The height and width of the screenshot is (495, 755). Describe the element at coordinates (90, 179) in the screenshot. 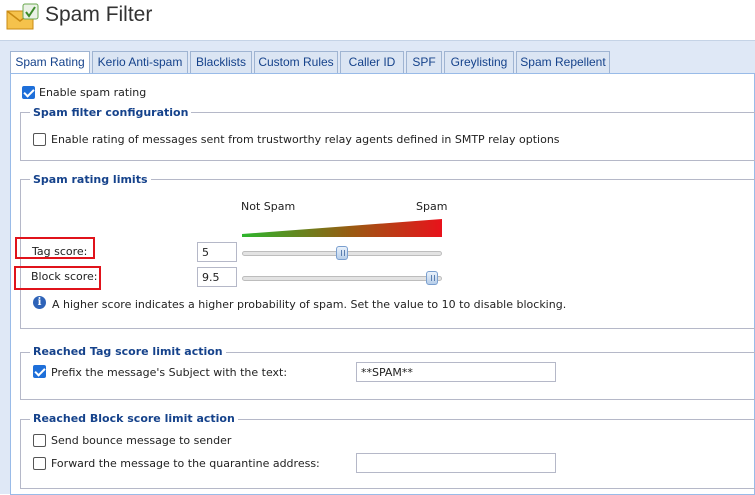

I see `spam-rating-limits-legend: Spam rating limits` at that location.